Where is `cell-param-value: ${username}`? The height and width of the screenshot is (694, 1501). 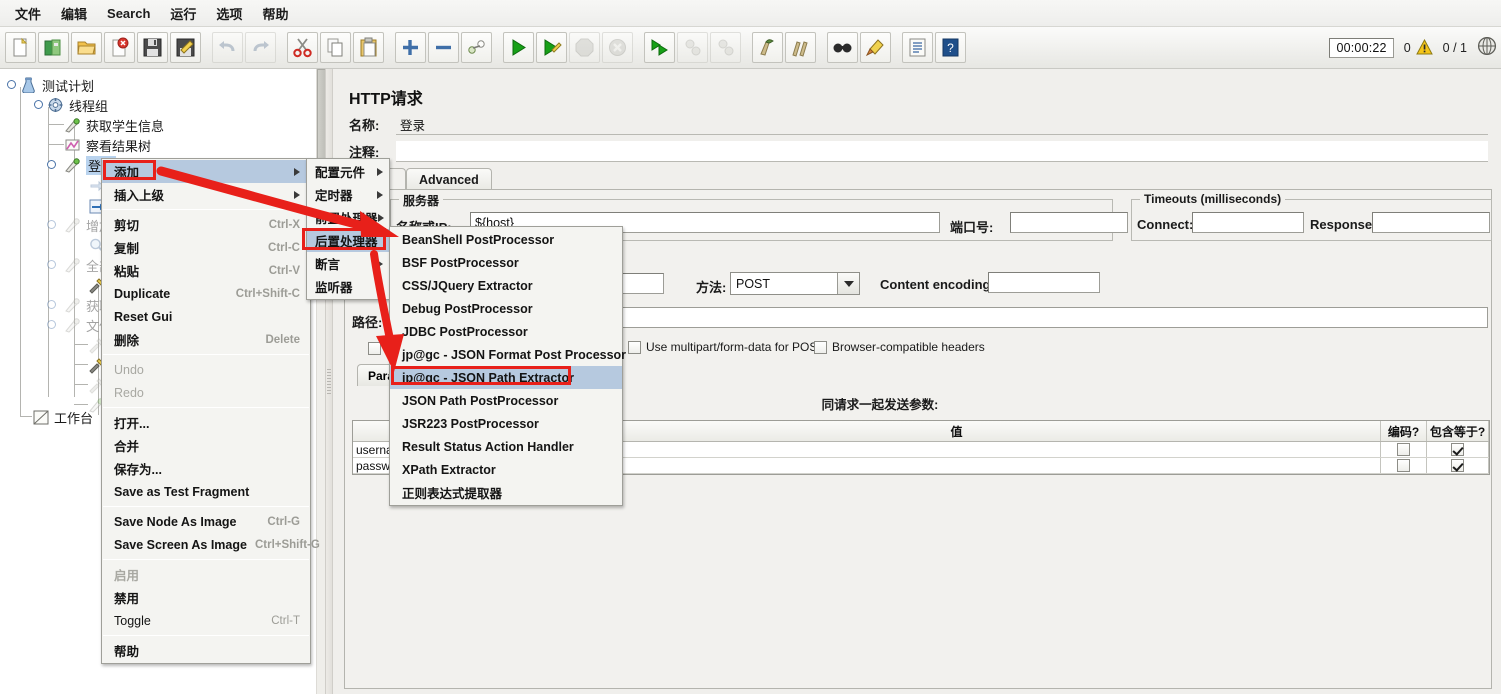 cell-param-value: ${username} is located at coordinates (957, 449).